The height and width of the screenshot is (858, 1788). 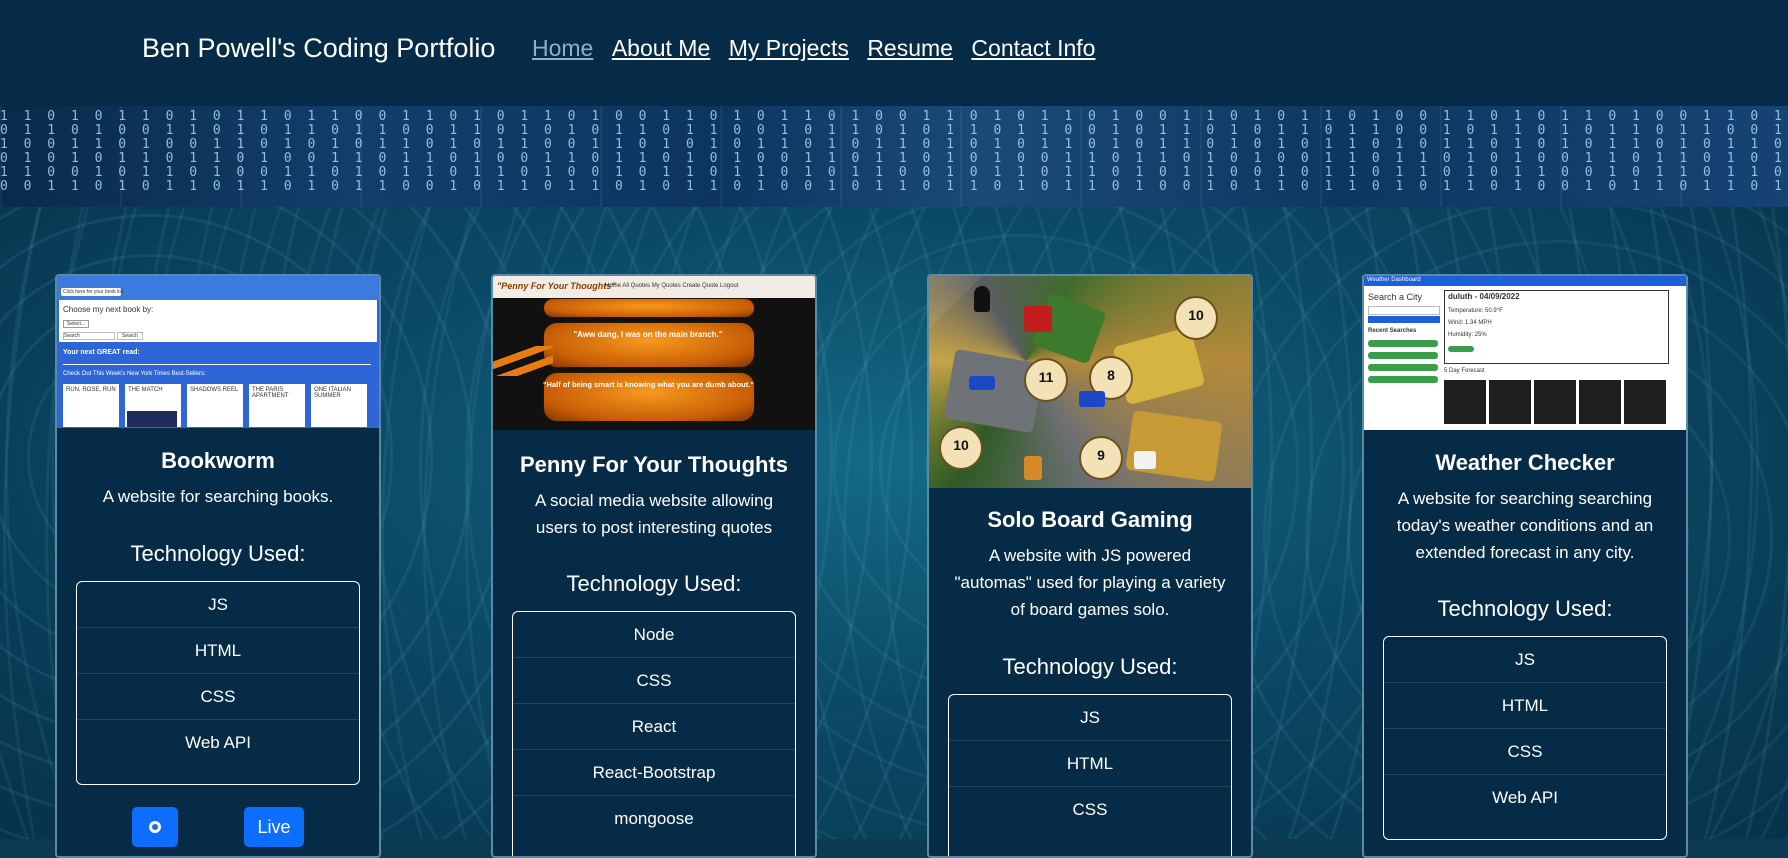 I want to click on book-thumbnail: ONE ITALIAN SUMMER, so click(x=339, y=405).